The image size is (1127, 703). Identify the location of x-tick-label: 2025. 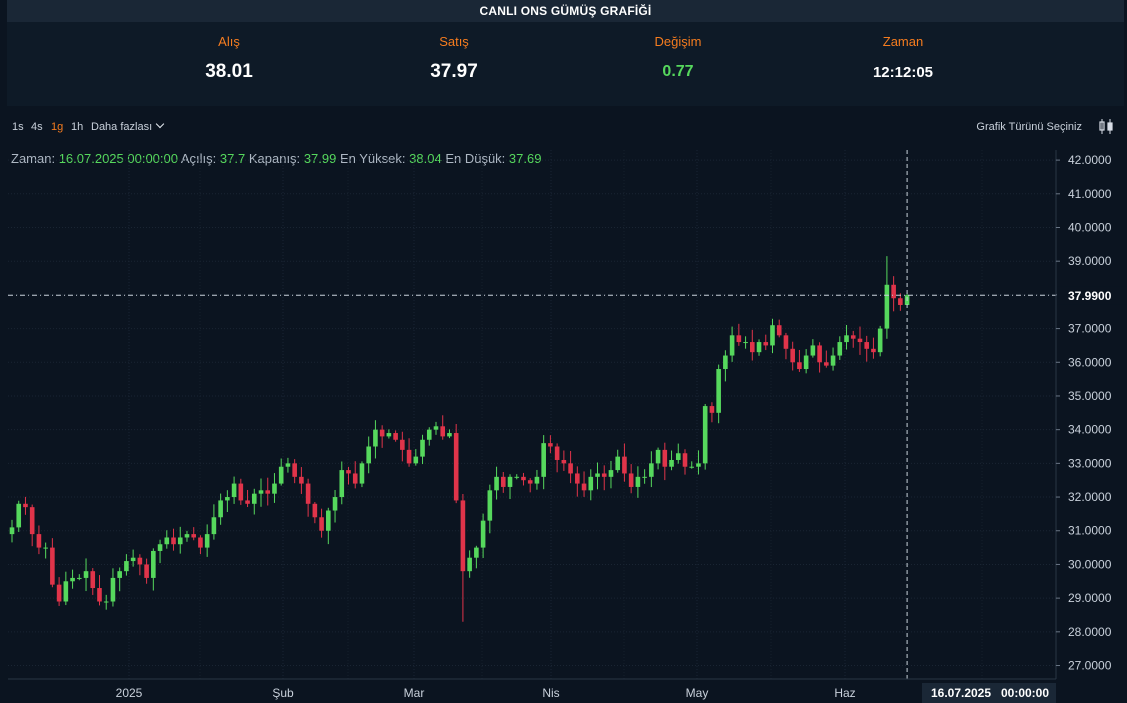
(129, 693).